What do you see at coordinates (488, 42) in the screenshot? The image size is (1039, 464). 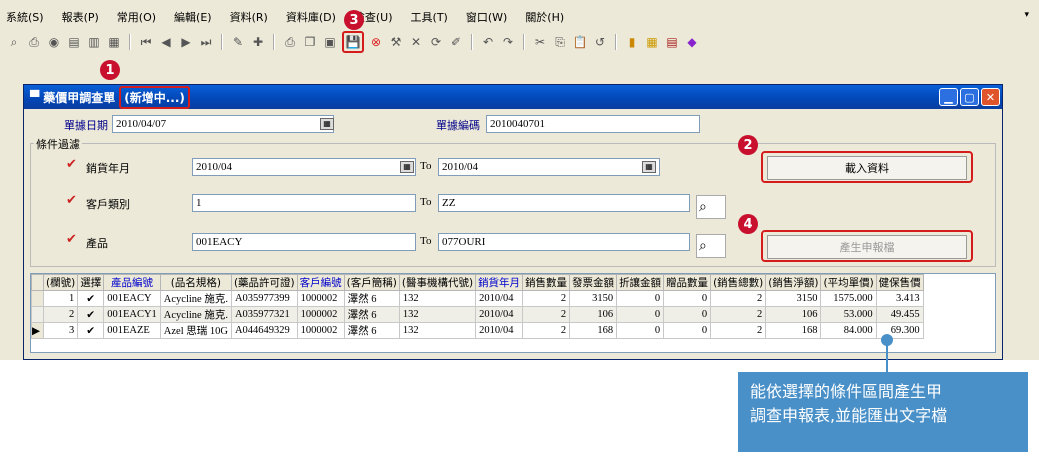 I see `undo-icon: ↶` at bounding box center [488, 42].